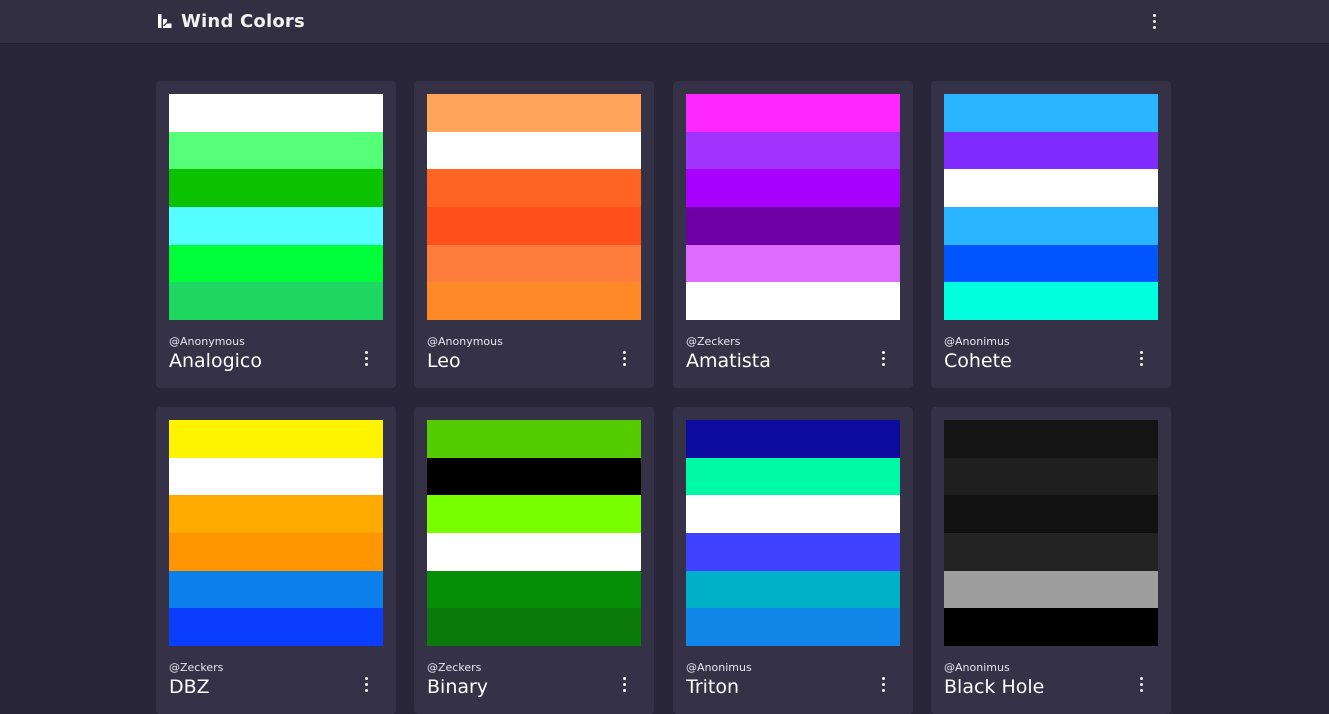 This screenshot has width=1329, height=714. What do you see at coordinates (728, 361) in the screenshot?
I see `palette-name: Amatista` at bounding box center [728, 361].